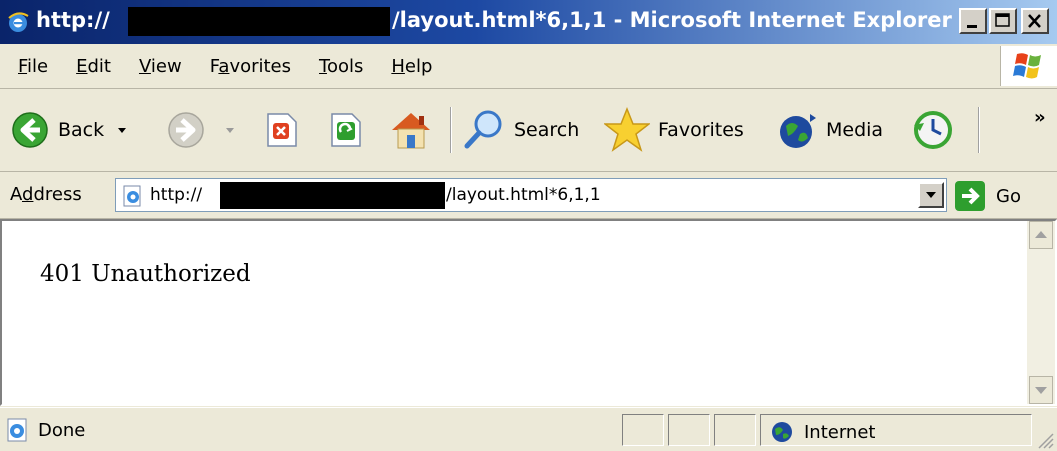 The height and width of the screenshot is (451, 1057). I want to click on scroll-down-button, so click(1041, 390).